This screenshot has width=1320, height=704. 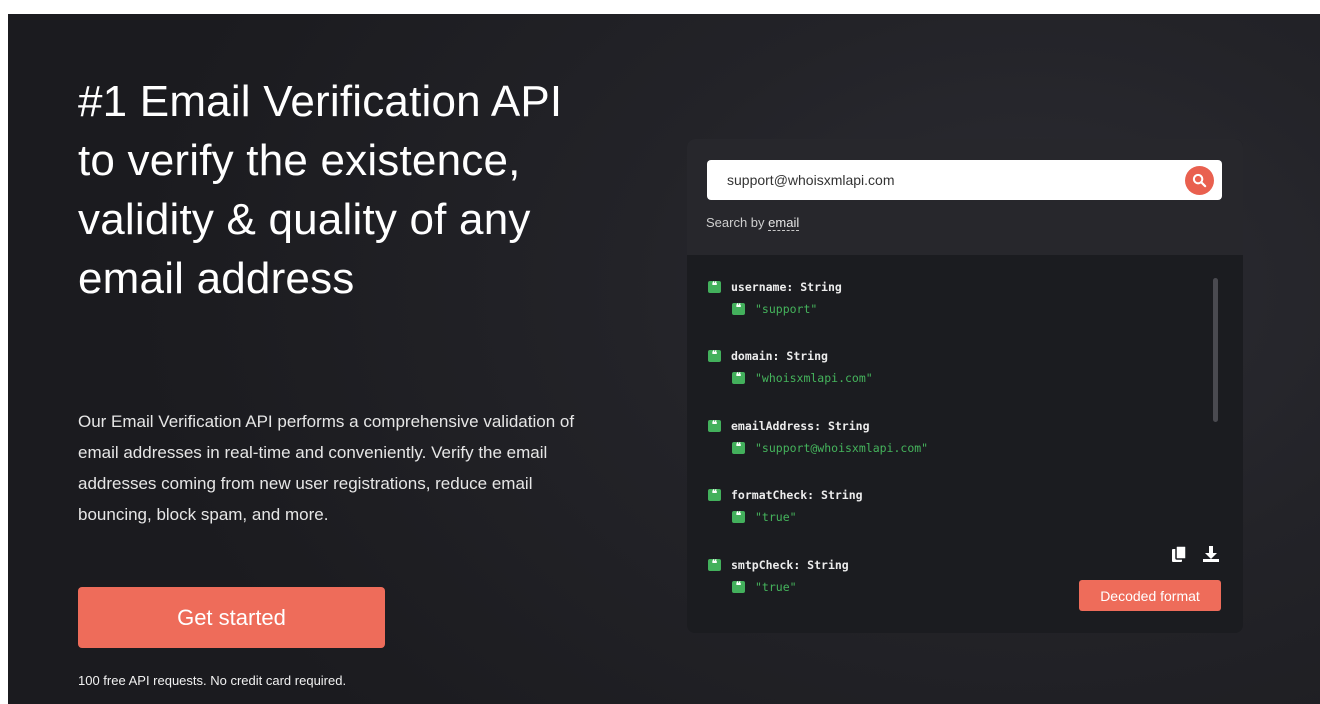 I want to click on copy-icon, so click(x=1179, y=554).